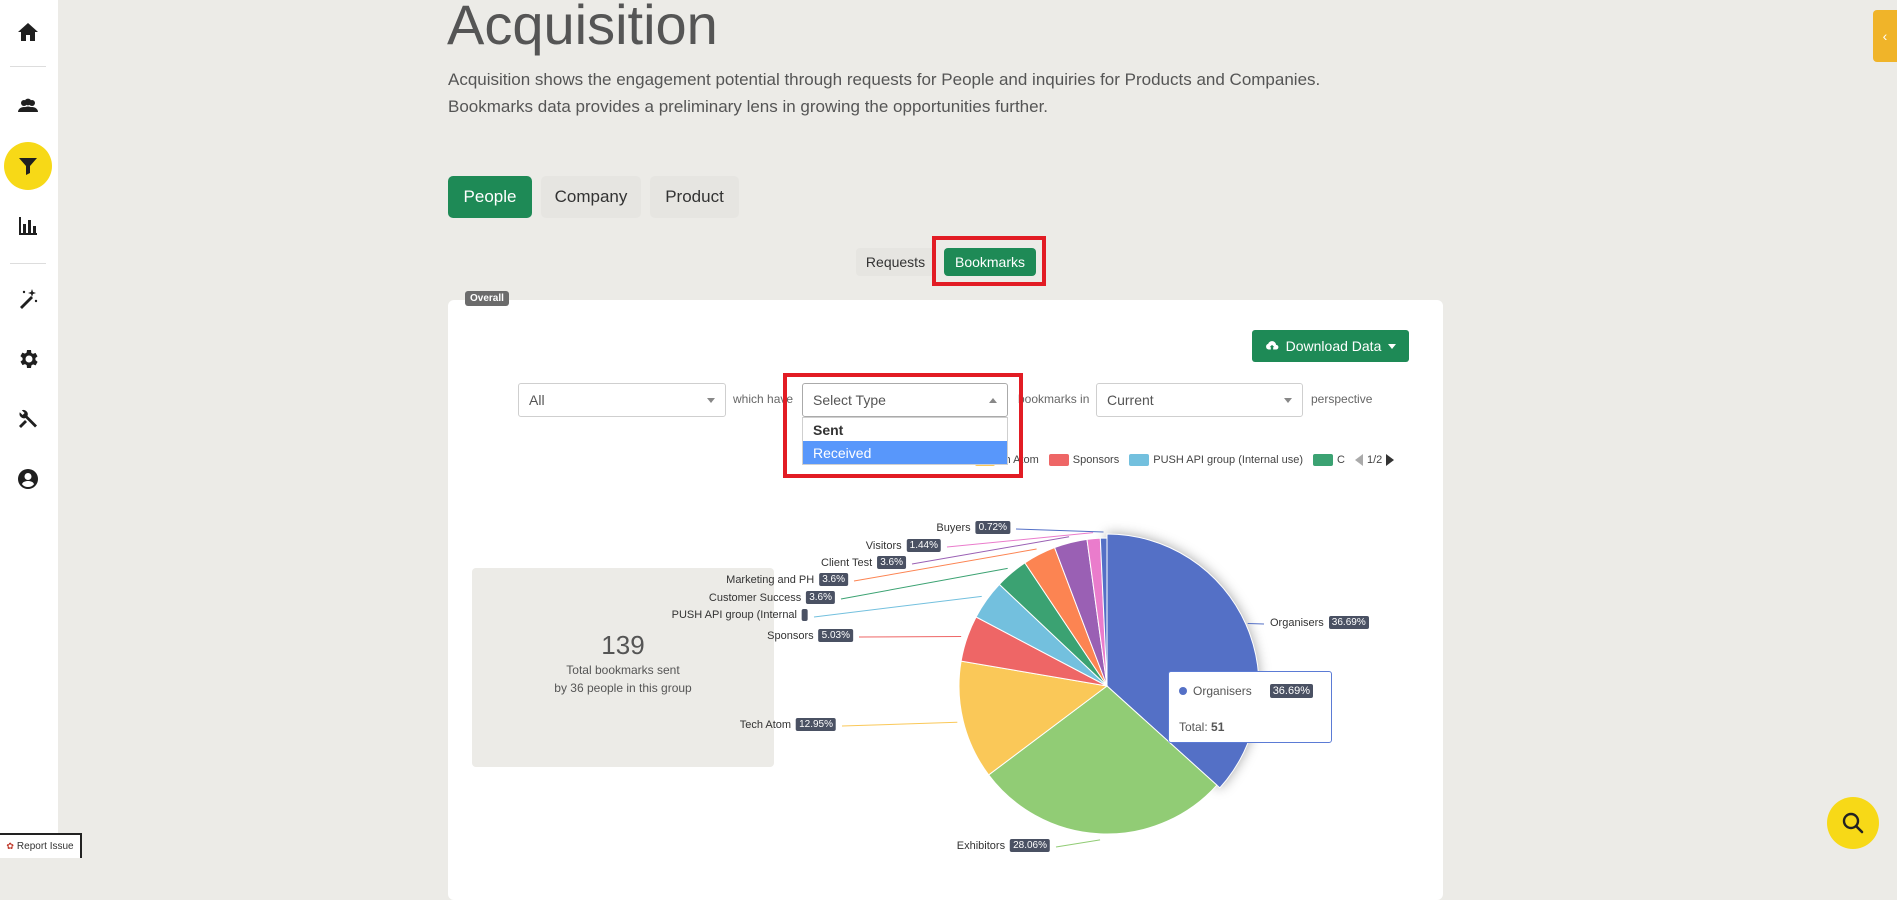  I want to click on side-panel-toggle: ‹, so click(1885, 36).